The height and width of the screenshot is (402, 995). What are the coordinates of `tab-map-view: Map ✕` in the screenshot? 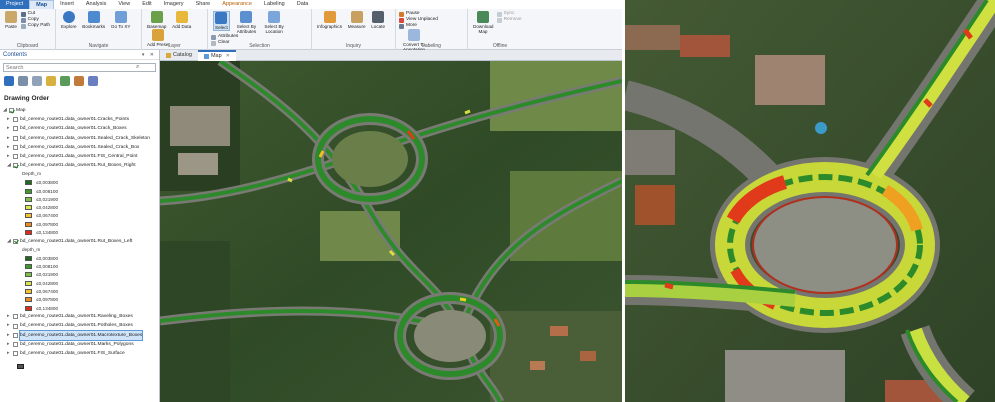 It's located at (216, 55).